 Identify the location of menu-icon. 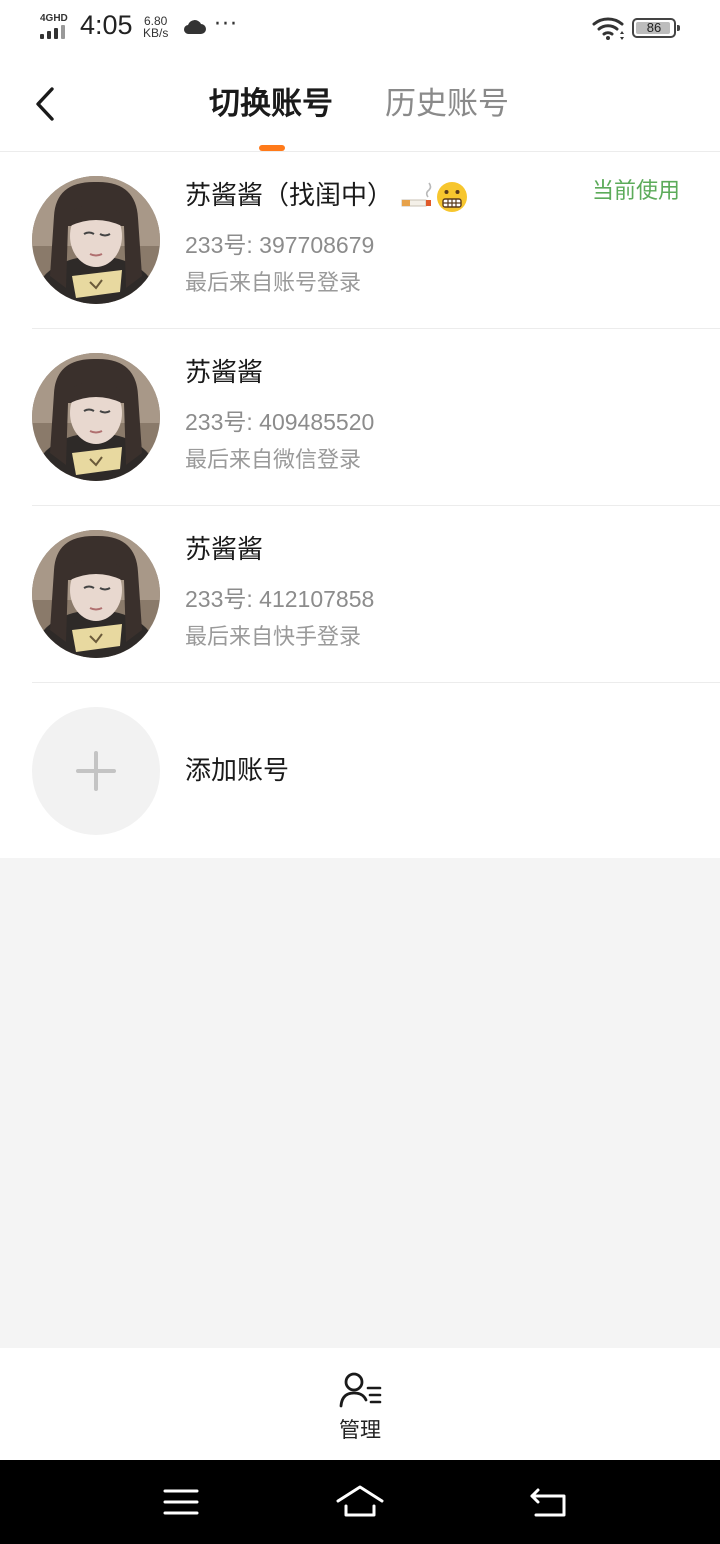
(181, 1502).